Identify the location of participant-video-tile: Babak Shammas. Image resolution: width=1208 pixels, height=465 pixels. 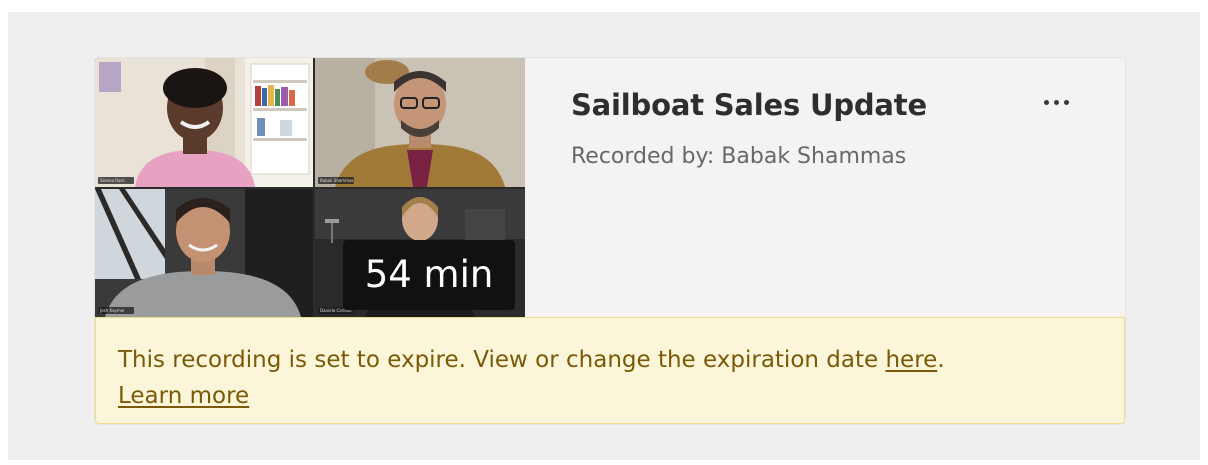
(420, 122).